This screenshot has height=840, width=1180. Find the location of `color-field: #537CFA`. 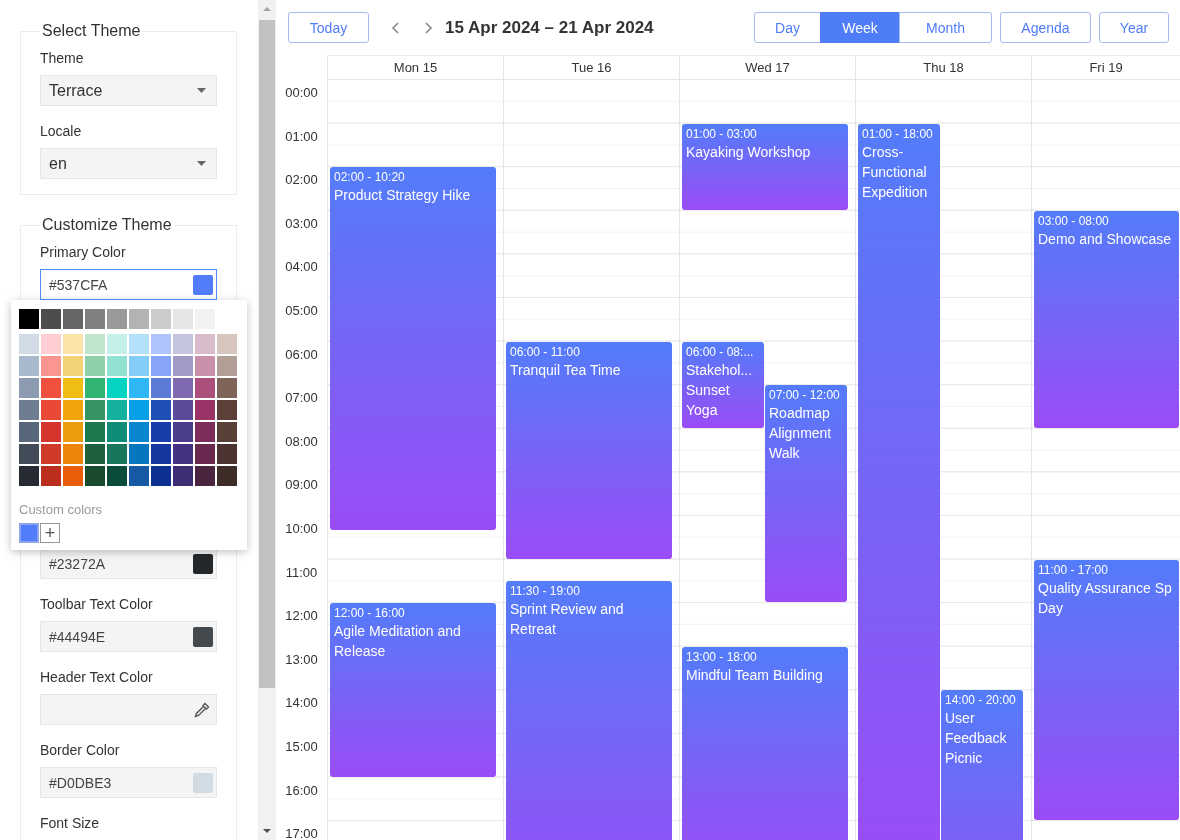

color-field: #537CFA is located at coordinates (128, 284).